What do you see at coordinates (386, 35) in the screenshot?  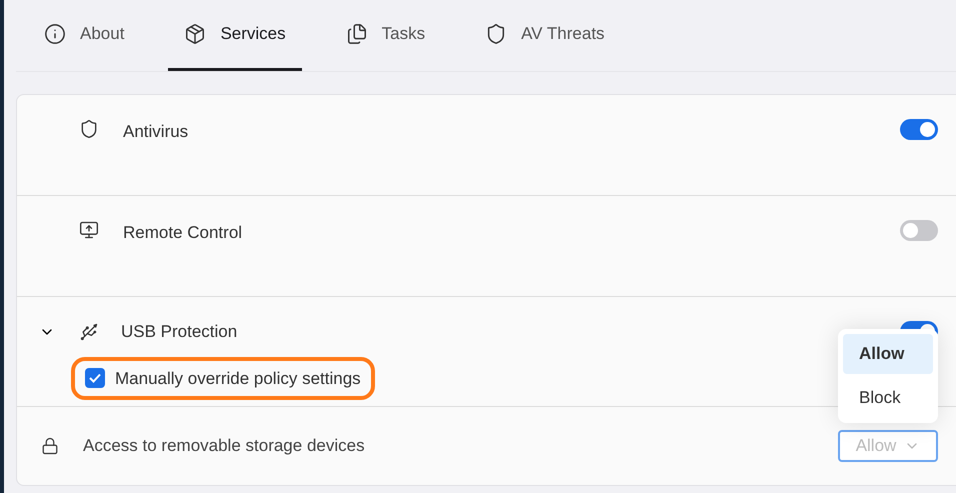 I see `tab: Tasks` at bounding box center [386, 35].